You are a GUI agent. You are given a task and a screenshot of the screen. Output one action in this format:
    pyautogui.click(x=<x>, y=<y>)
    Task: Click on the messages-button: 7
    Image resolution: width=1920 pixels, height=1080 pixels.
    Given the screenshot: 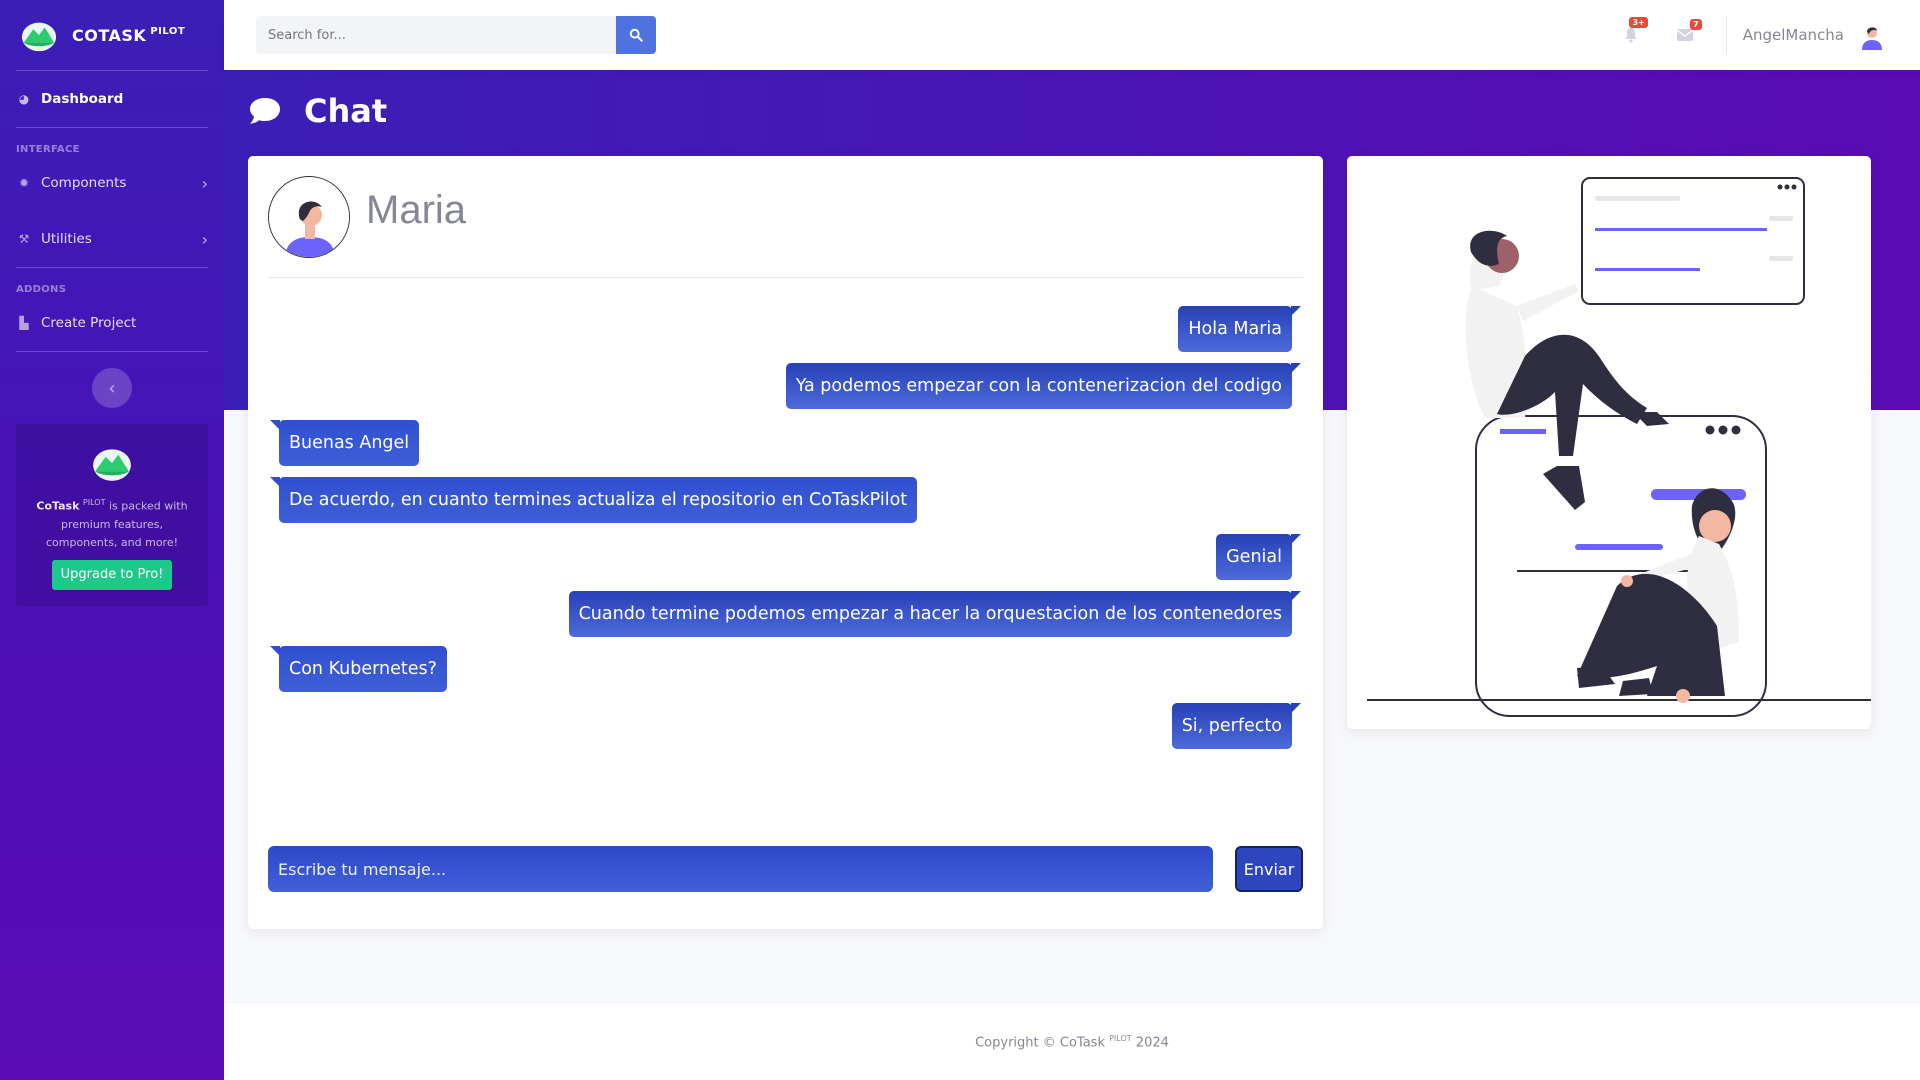 What is the action you would take?
    pyautogui.click(x=1685, y=30)
    